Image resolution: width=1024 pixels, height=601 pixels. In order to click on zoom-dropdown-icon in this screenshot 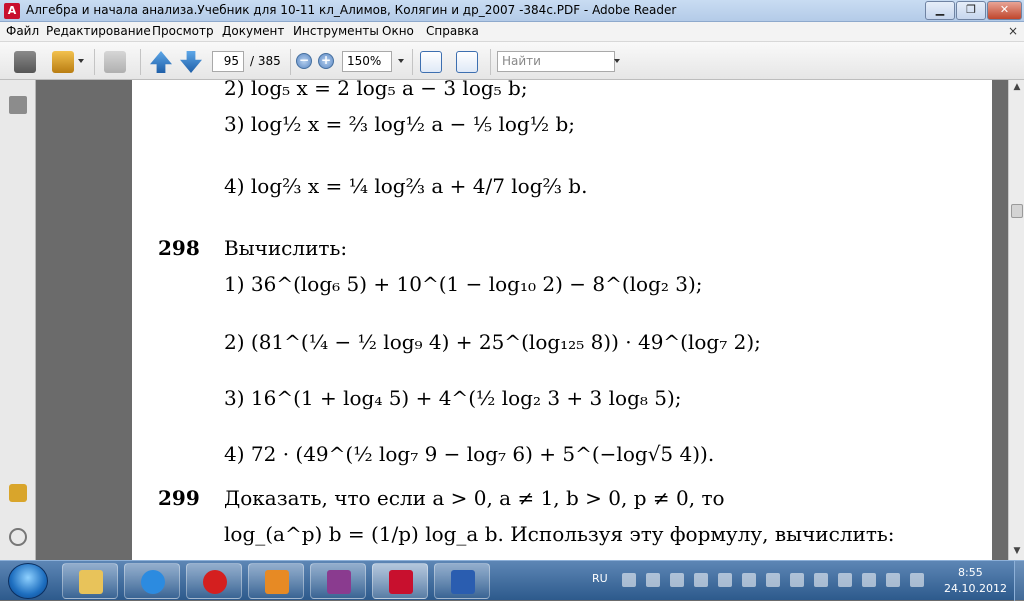, I will do `click(401, 61)`.